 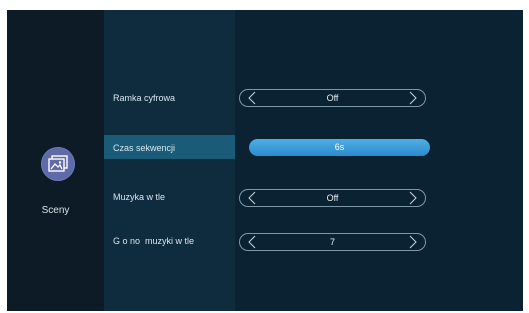 What do you see at coordinates (58, 164) in the screenshot?
I see `picture-frame-icon` at bounding box center [58, 164].